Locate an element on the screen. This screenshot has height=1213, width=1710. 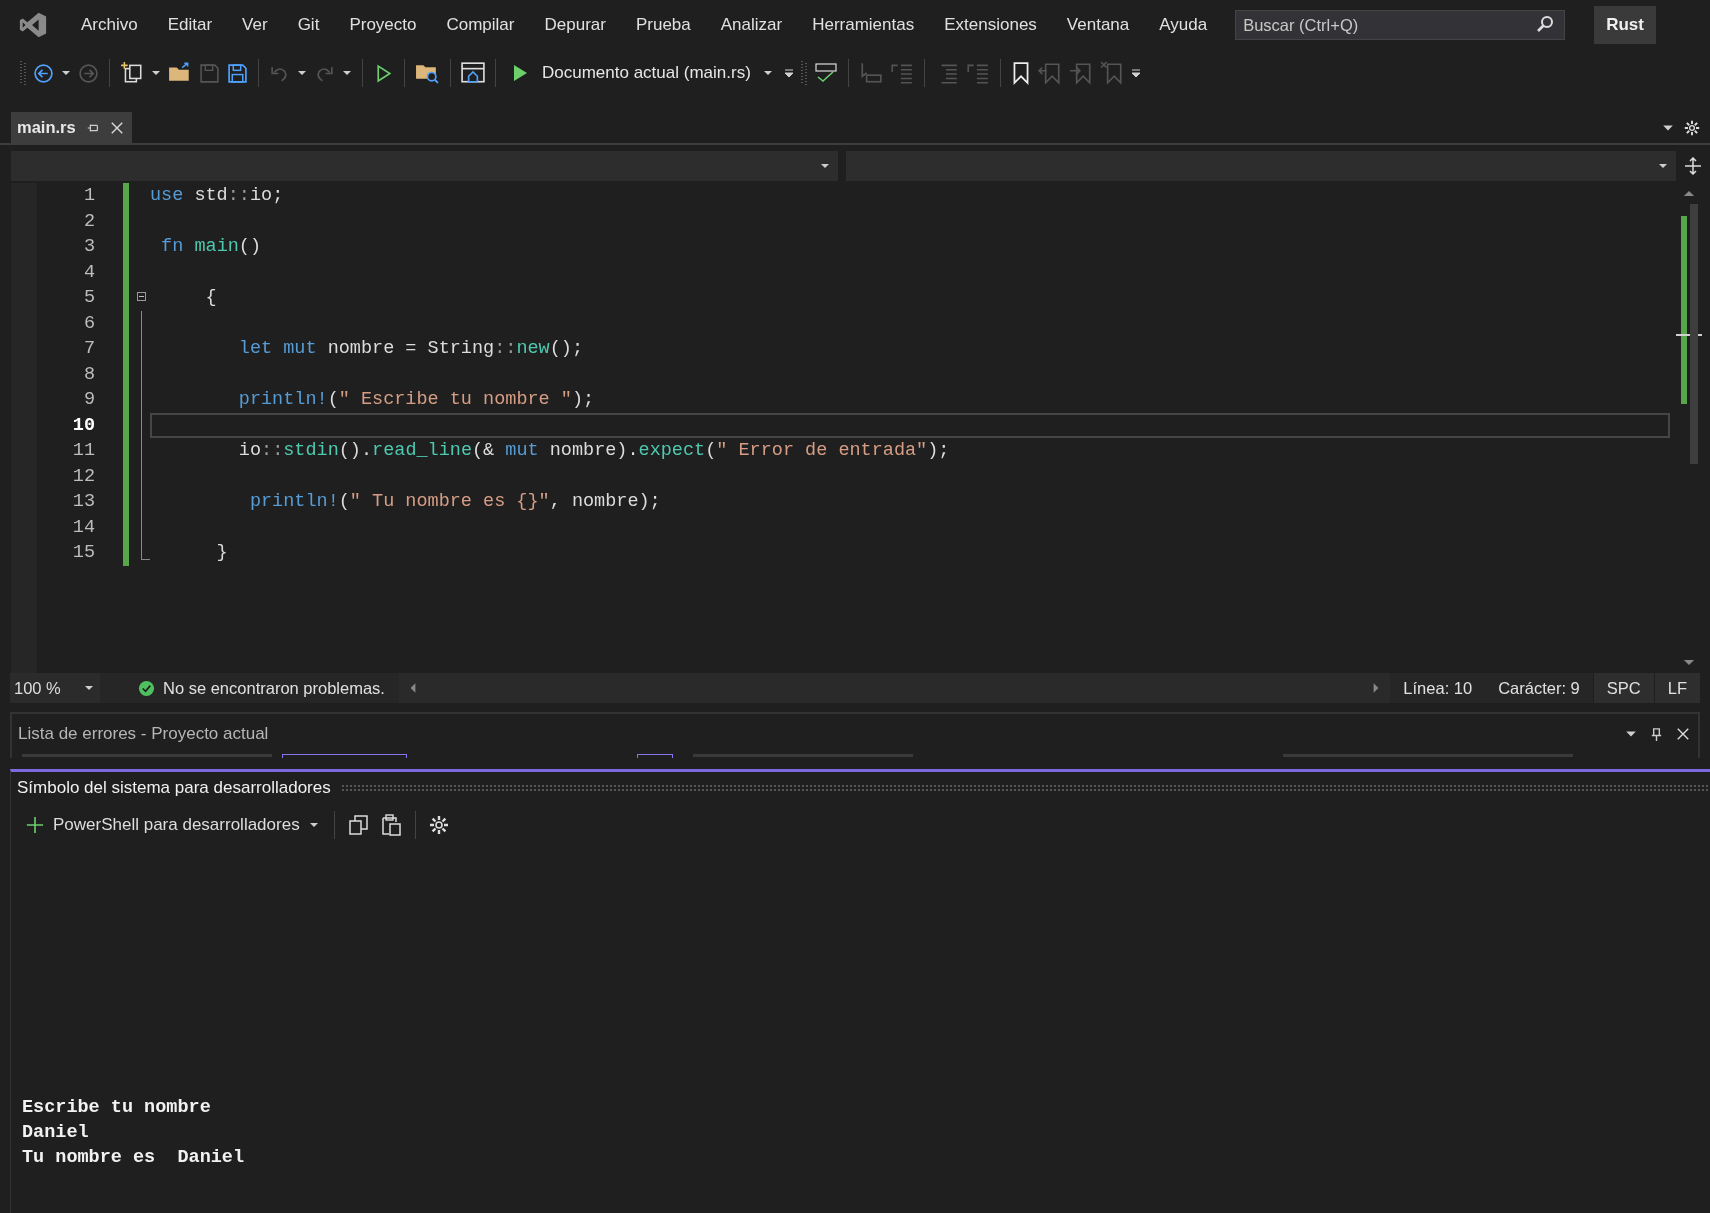
menu-item: Ayuda is located at coordinates (1183, 25).